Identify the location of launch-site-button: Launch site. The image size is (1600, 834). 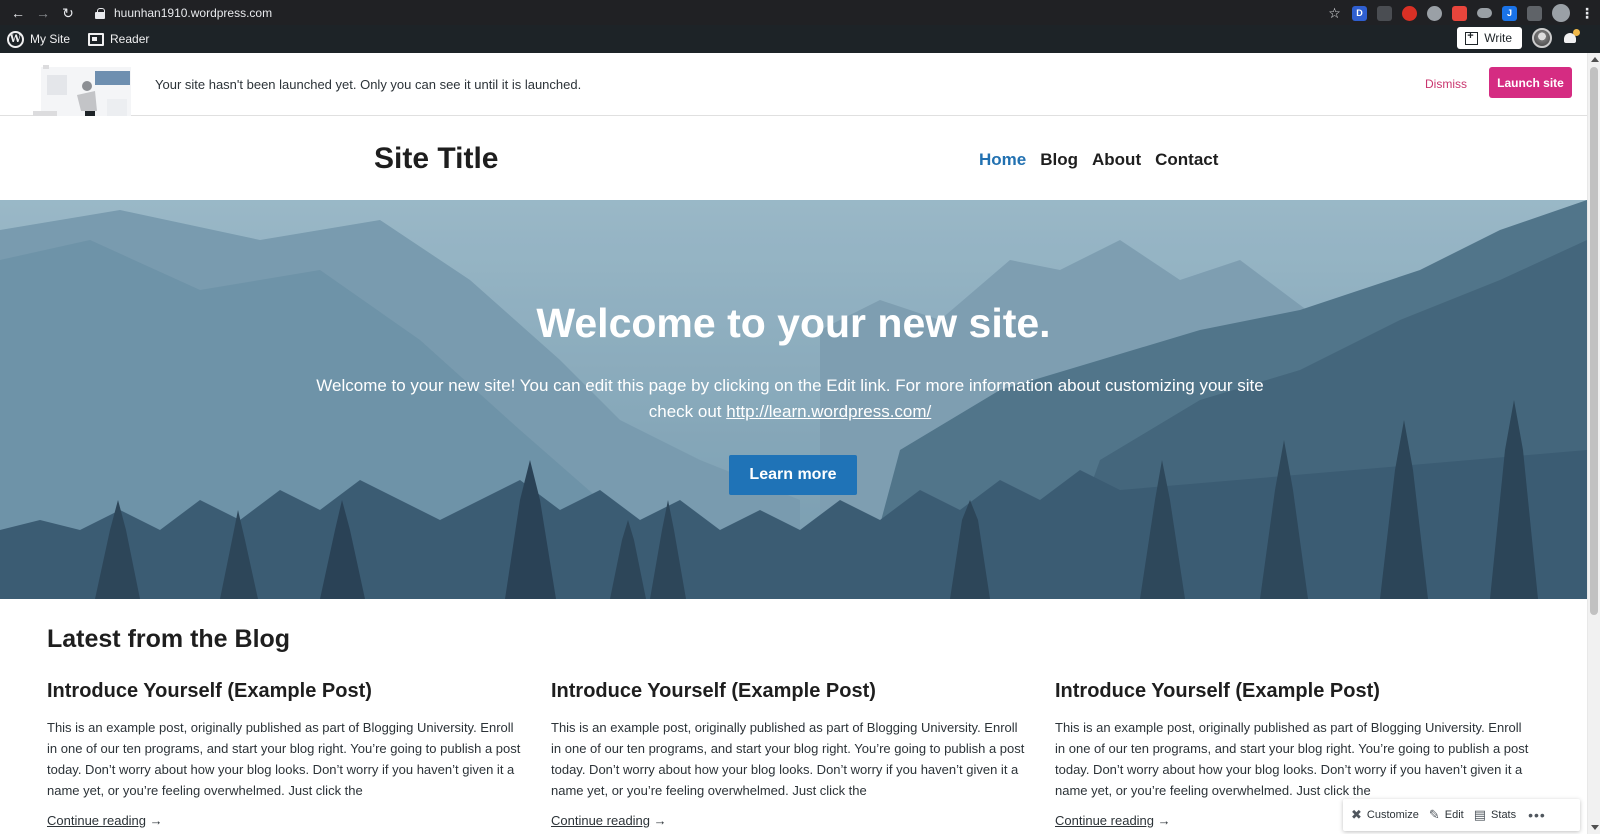
(1530, 82).